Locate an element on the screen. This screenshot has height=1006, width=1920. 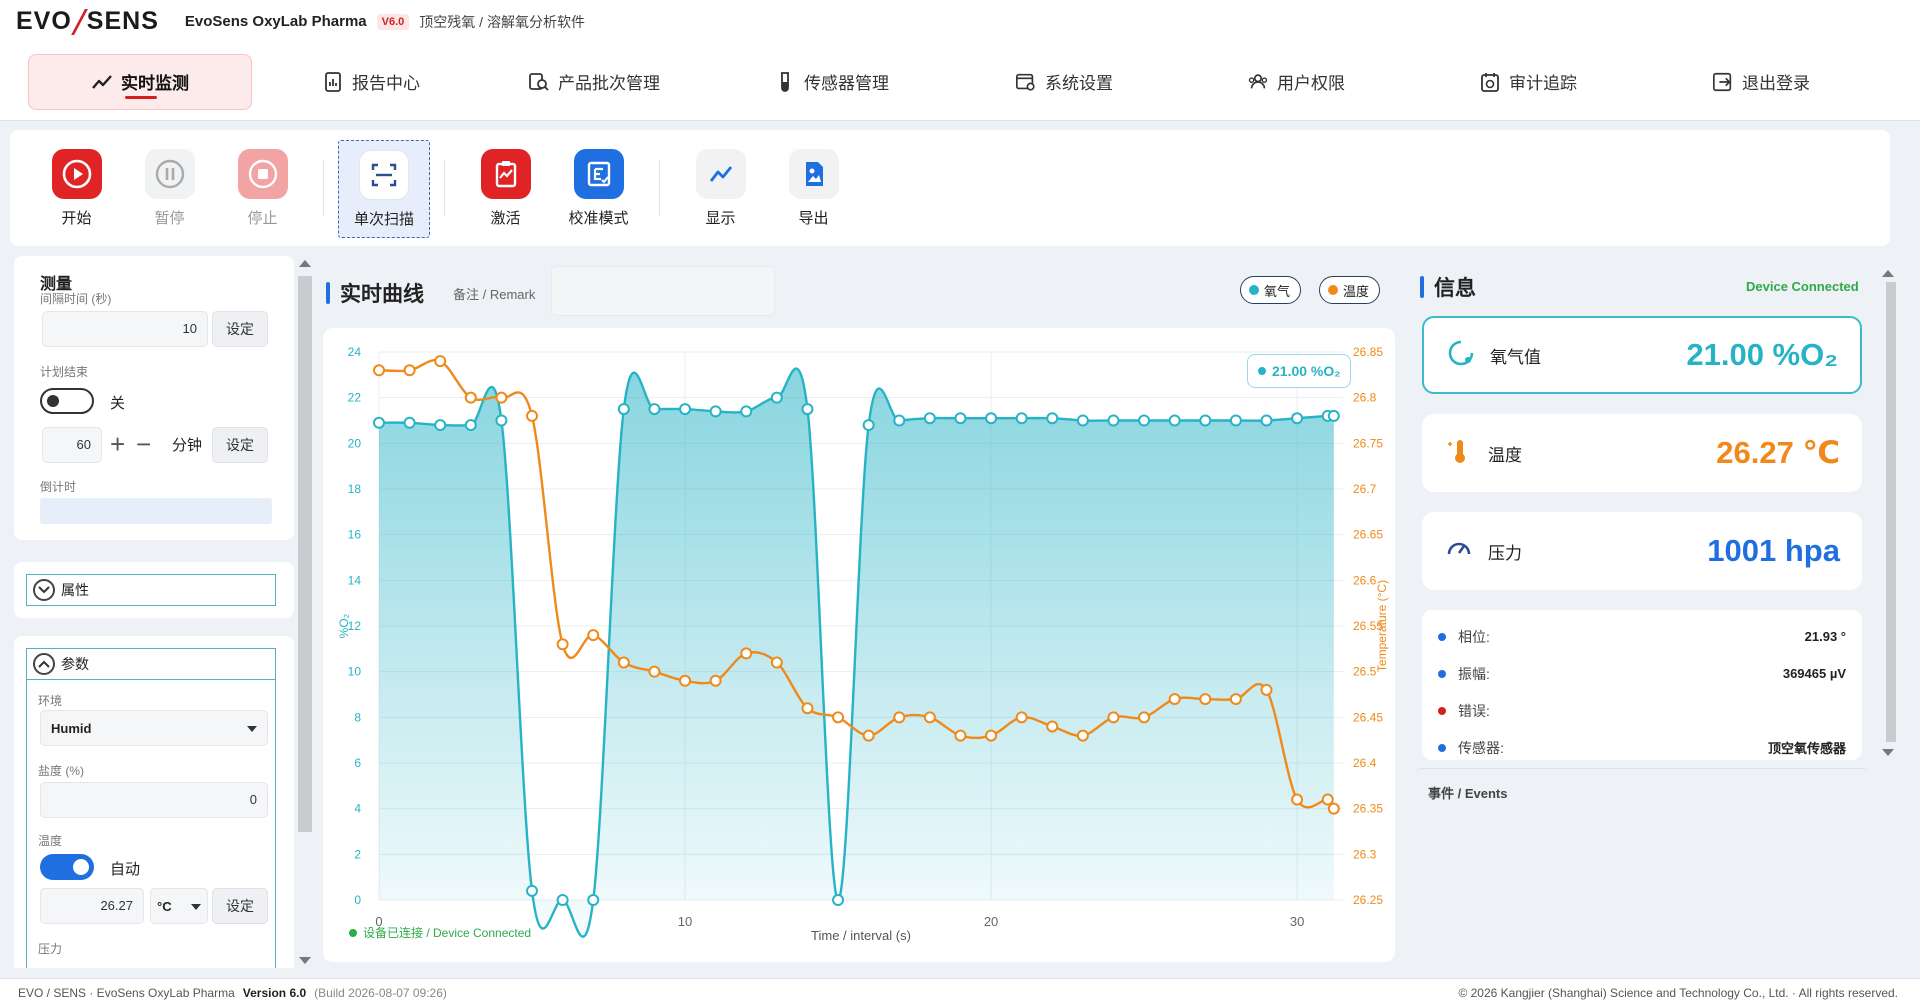
plan-minutes-input: 60 is located at coordinates (72, 445).